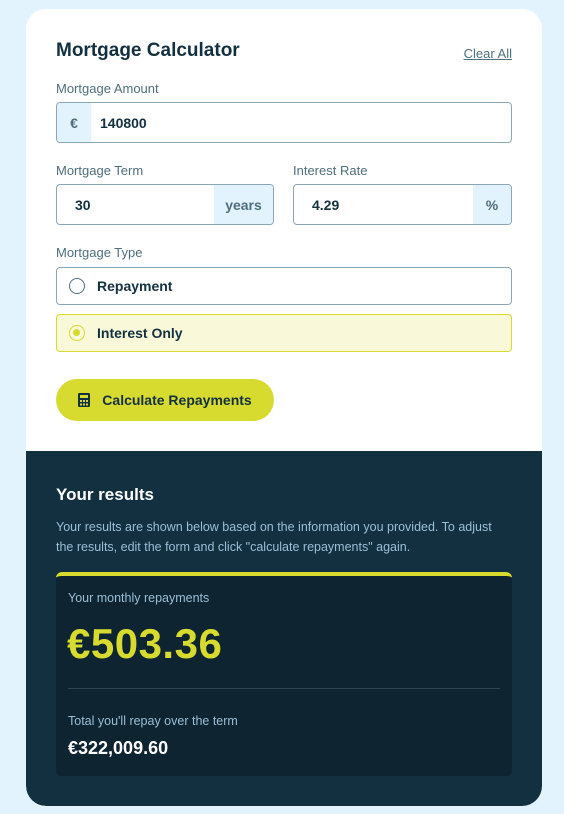  What do you see at coordinates (118, 748) in the screenshot?
I see `total-repay-value: €322,009.60` at bounding box center [118, 748].